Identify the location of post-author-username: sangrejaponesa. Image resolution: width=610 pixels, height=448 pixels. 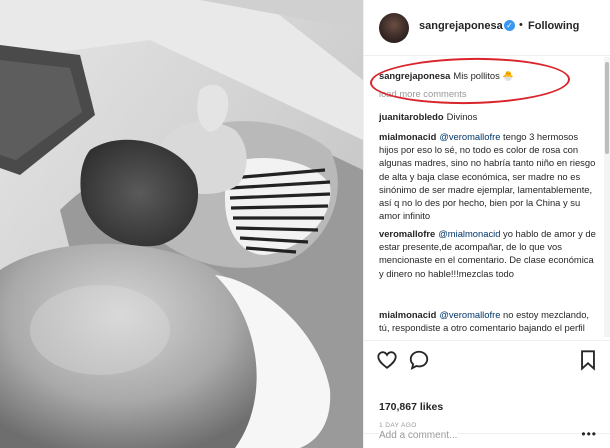
(461, 26).